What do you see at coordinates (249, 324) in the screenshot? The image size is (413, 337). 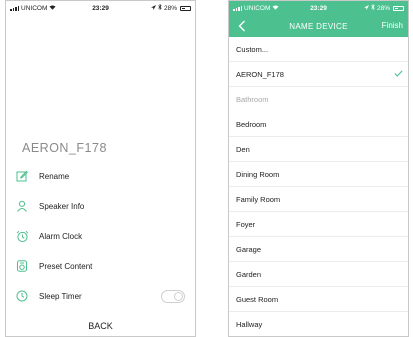 I see `list-item-label: Hallway` at bounding box center [249, 324].